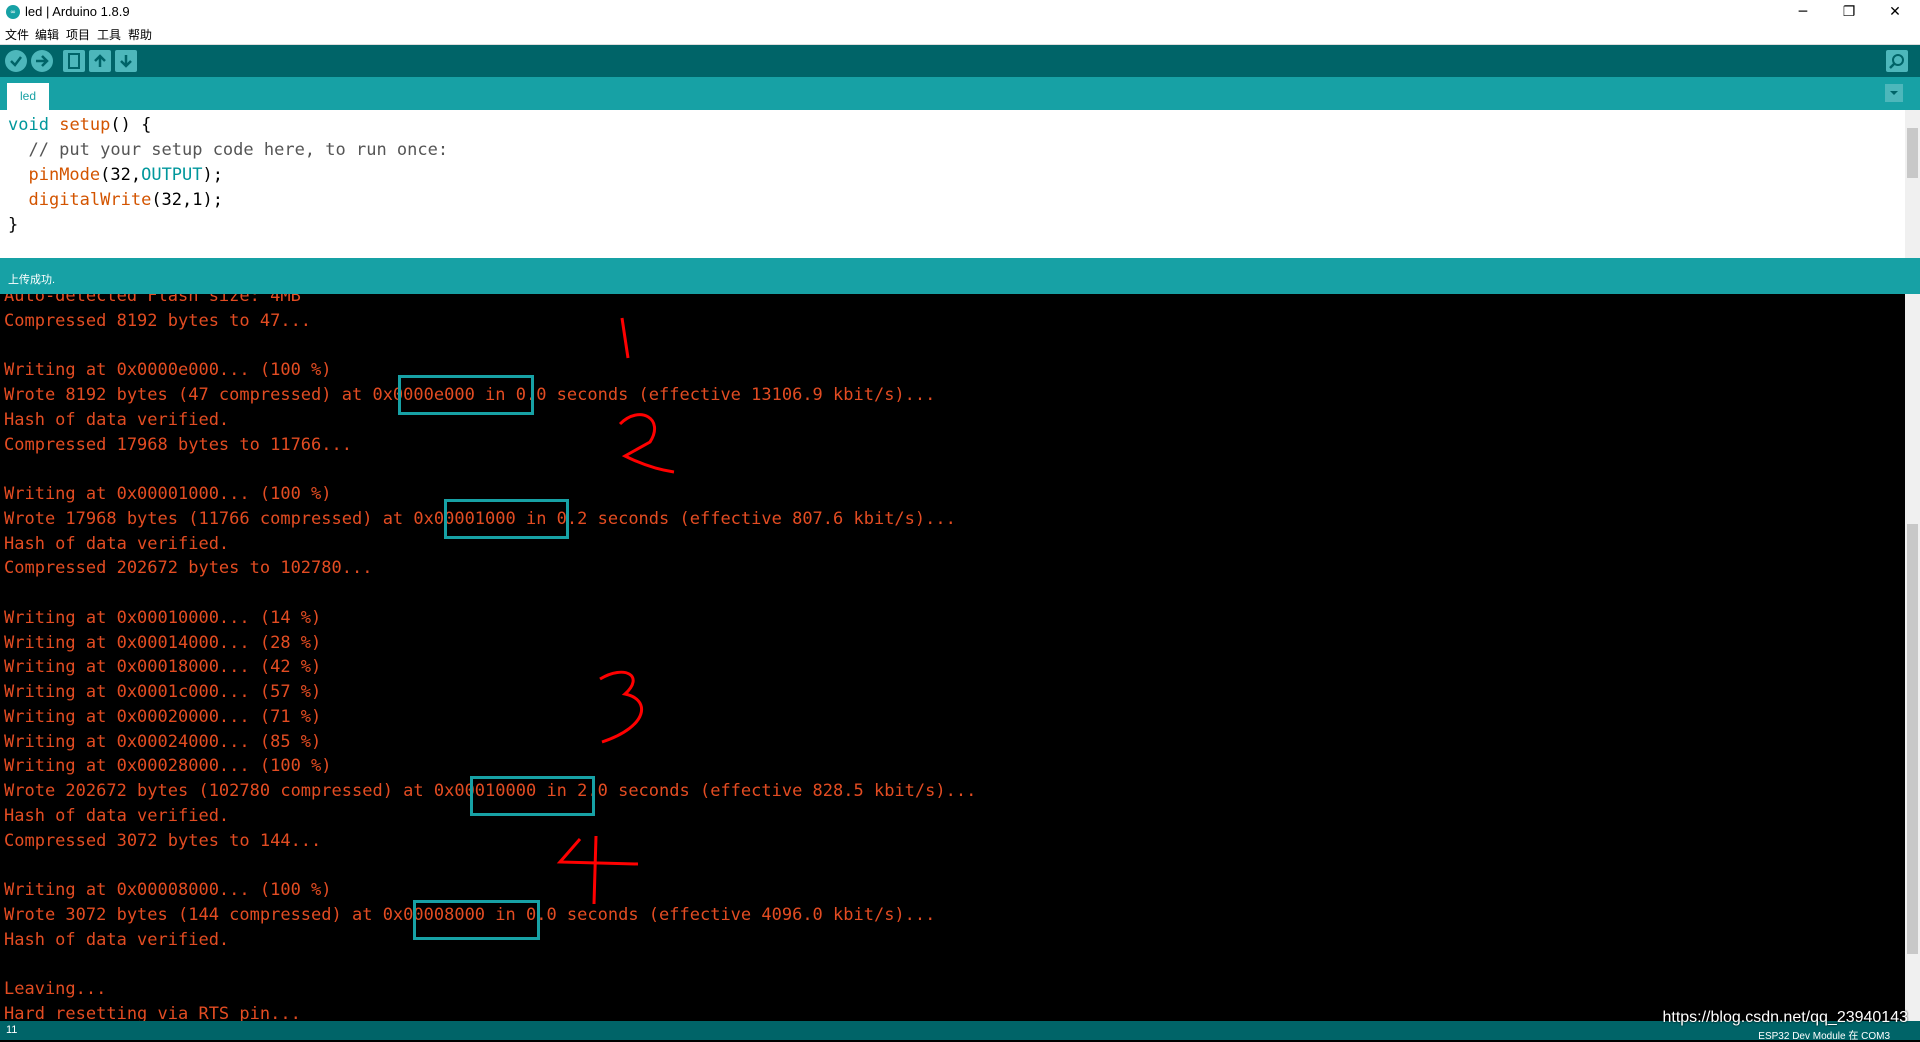  What do you see at coordinates (80, 125) in the screenshot?
I see `code-line-1: void setup() {` at bounding box center [80, 125].